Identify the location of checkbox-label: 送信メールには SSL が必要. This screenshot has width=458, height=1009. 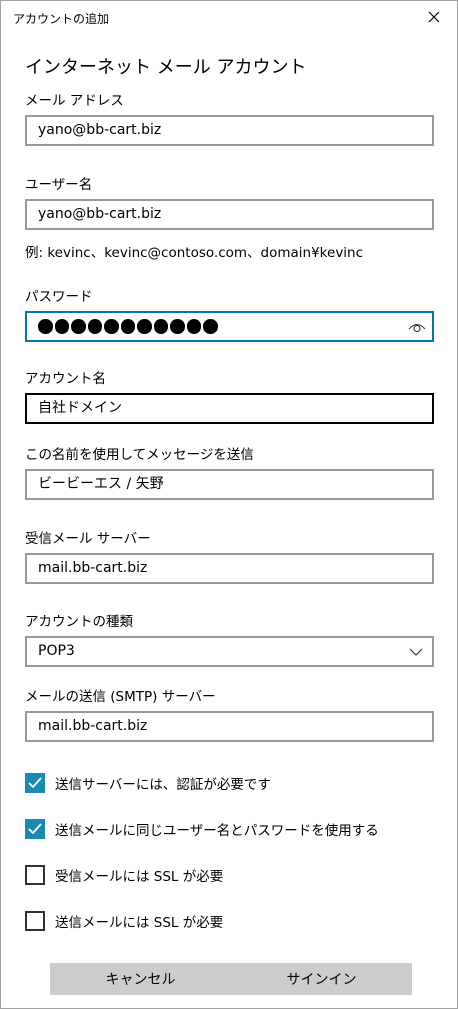
(139, 923).